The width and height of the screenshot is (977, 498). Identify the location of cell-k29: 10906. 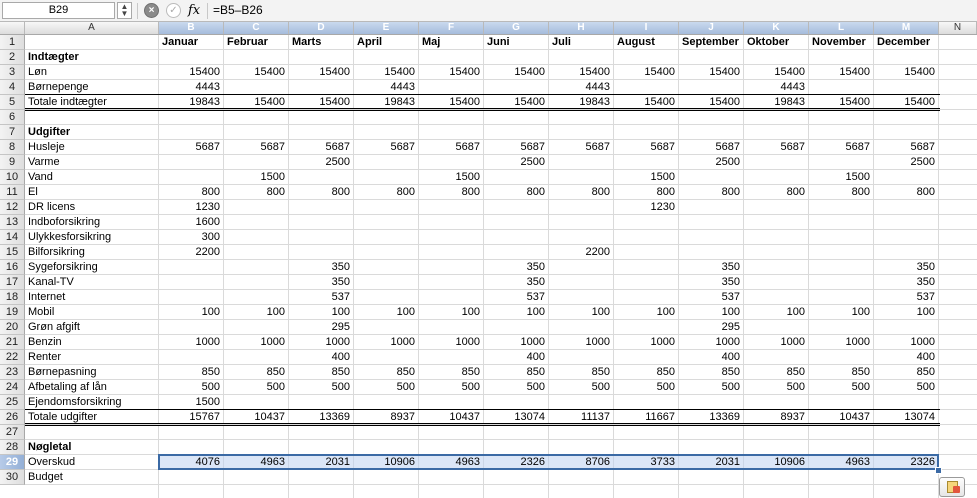
(776, 462).